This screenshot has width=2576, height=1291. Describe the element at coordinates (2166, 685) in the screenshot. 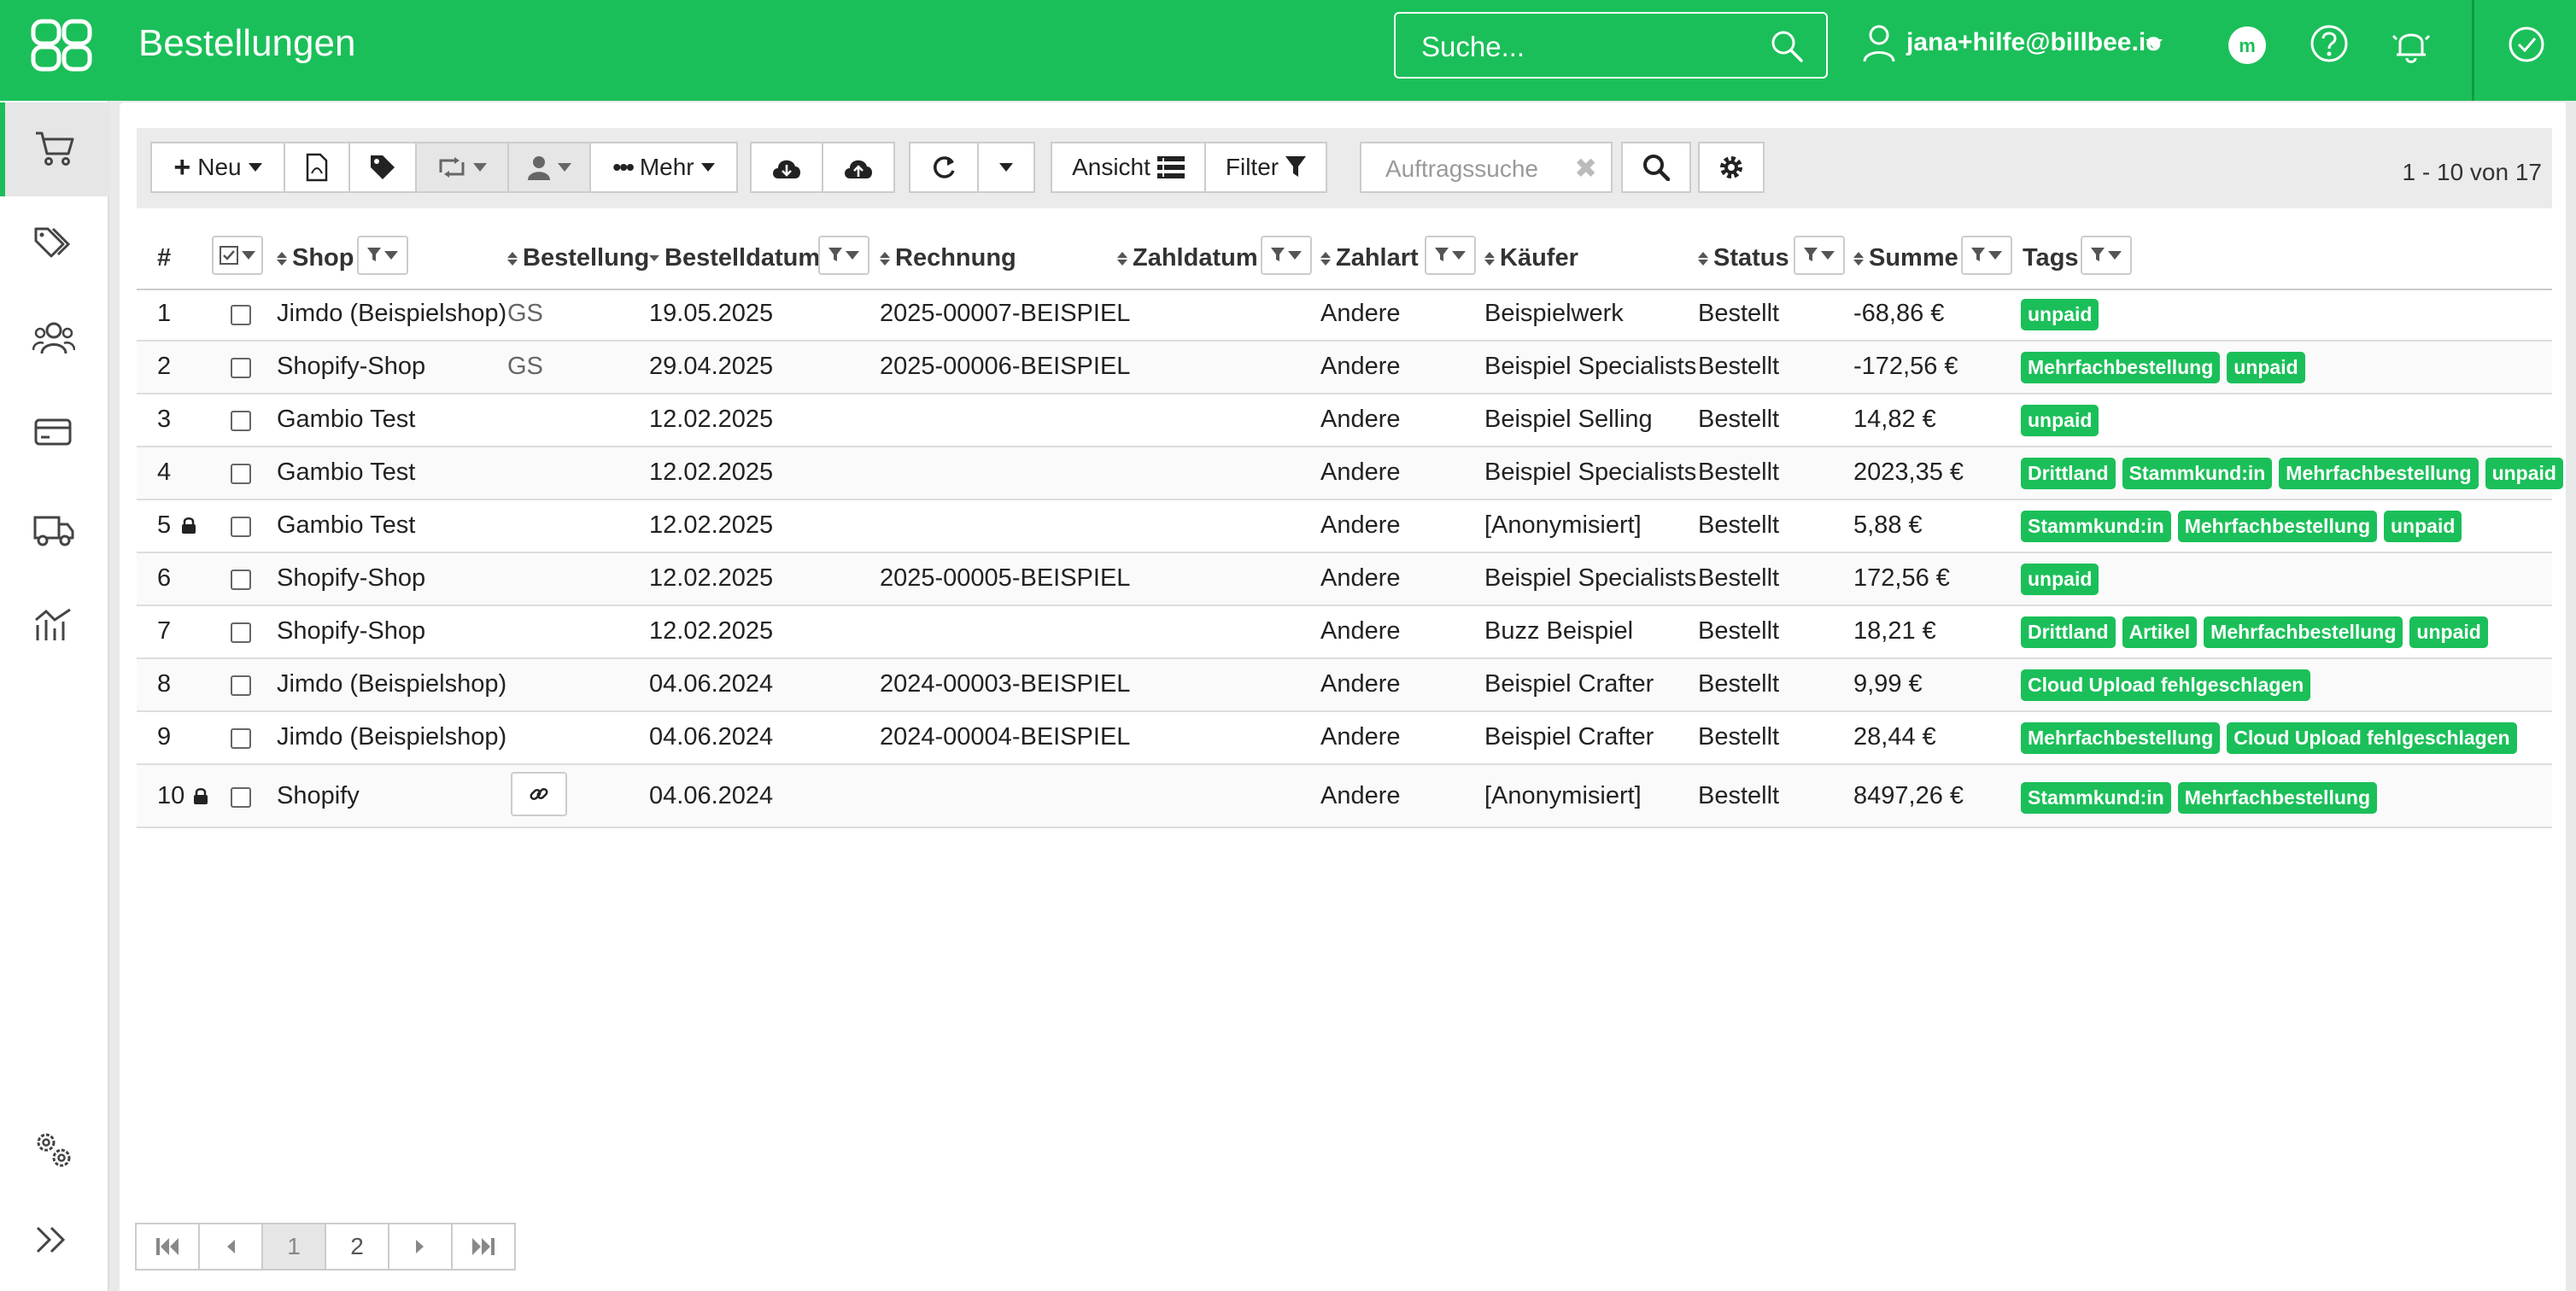

I see `tag-badge: Cloud Upload fehlgeschlagen` at that location.